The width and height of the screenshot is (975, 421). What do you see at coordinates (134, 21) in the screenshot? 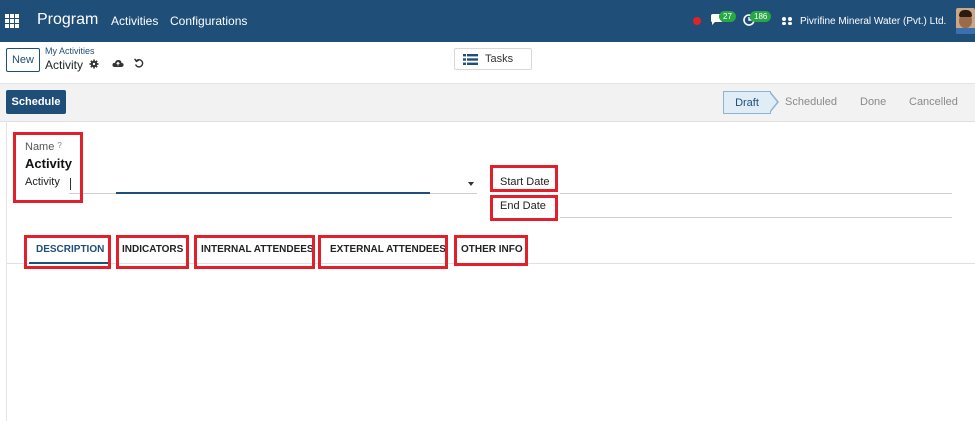
I see `menu-activities: Activities` at bounding box center [134, 21].